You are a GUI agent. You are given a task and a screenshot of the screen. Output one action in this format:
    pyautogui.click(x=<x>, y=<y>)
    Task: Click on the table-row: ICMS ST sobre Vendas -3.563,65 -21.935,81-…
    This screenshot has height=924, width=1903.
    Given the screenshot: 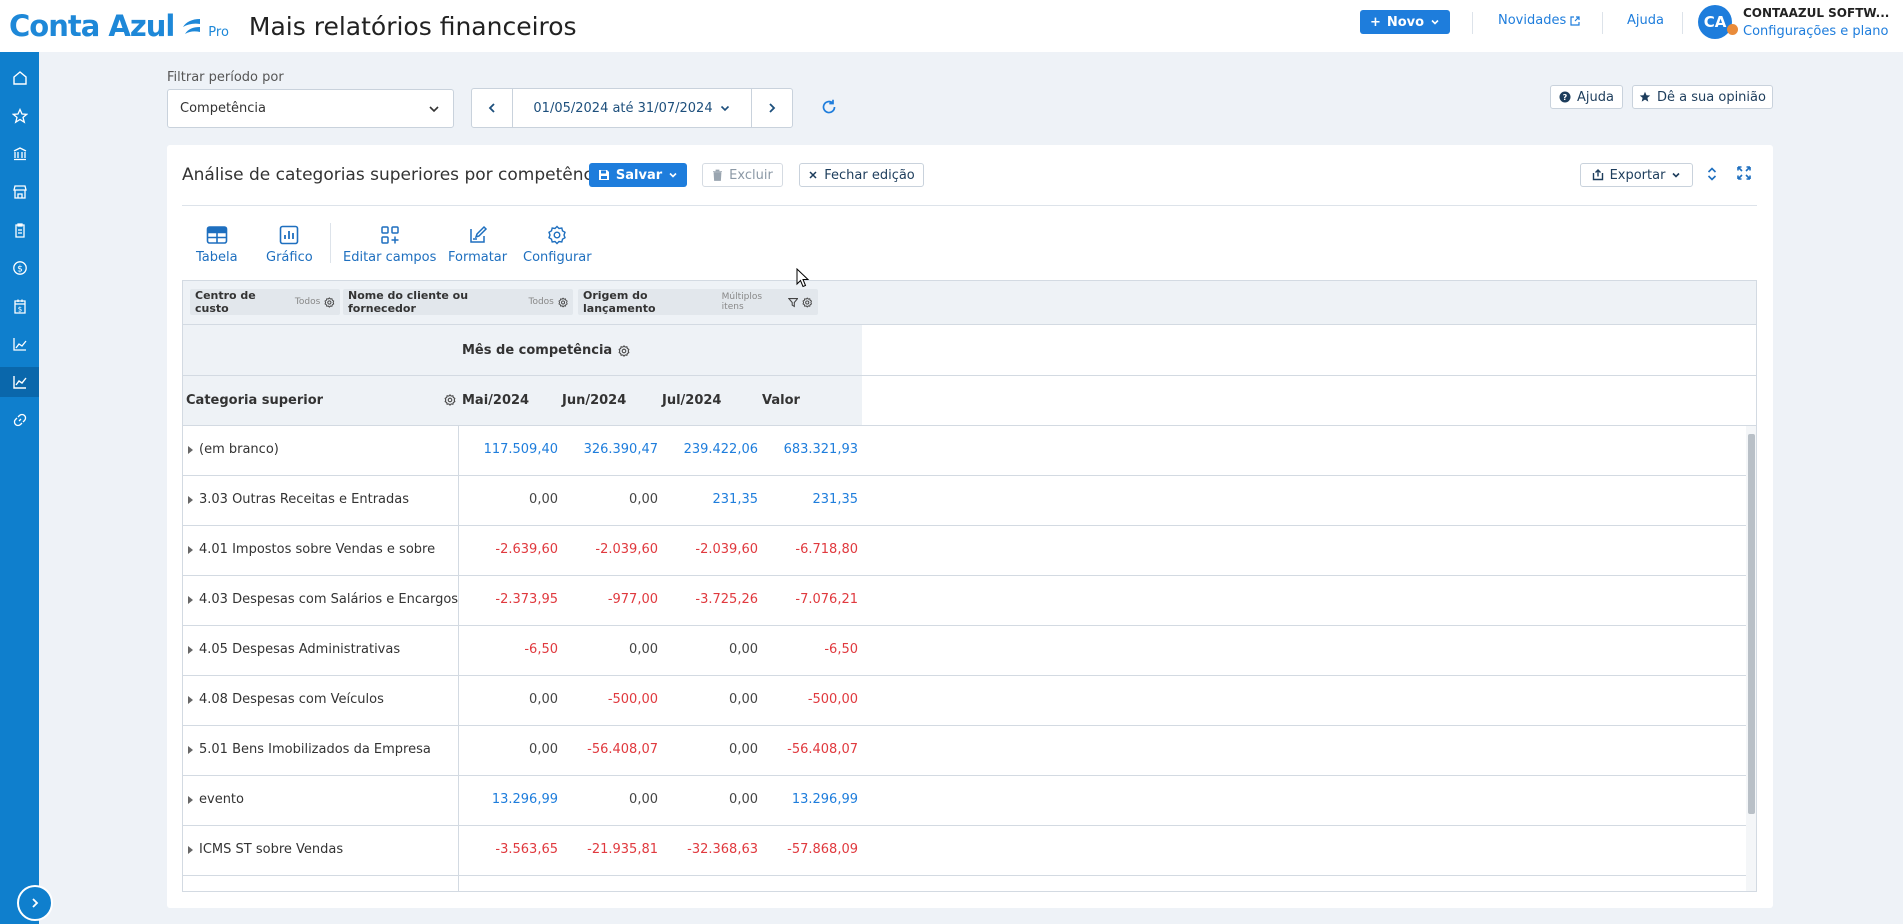 What is the action you would take?
    pyautogui.click(x=964, y=851)
    